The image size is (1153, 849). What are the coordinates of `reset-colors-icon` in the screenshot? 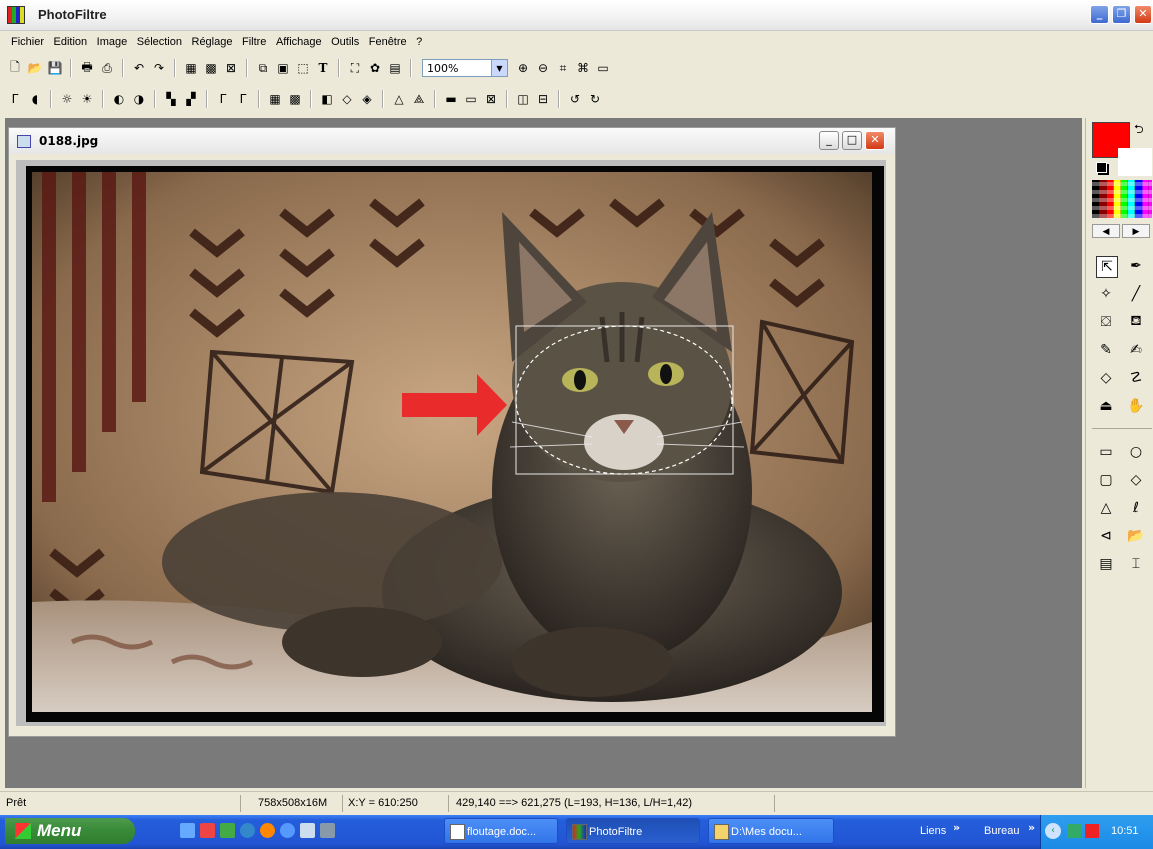 It's located at (1101, 167).